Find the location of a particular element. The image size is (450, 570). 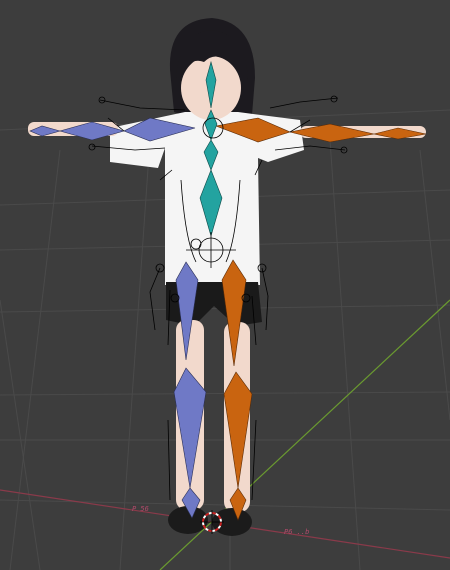

bone-label-right-foot: P6 ..b is located at coordinates (297, 532).